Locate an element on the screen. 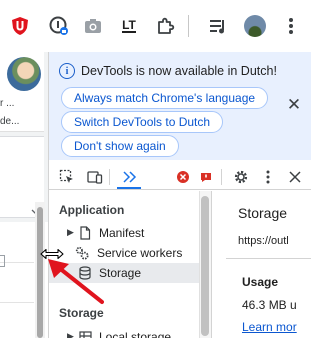  profile-photo is located at coordinates (24, 74).